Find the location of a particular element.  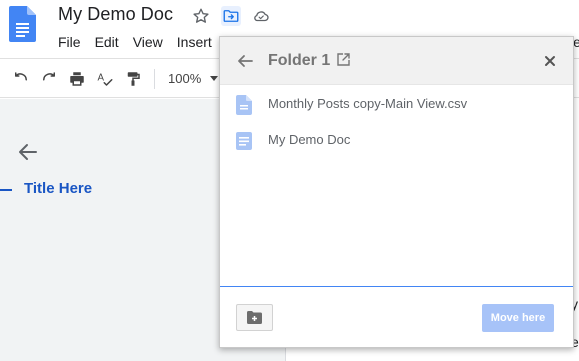

new-folder-button is located at coordinates (254, 317).